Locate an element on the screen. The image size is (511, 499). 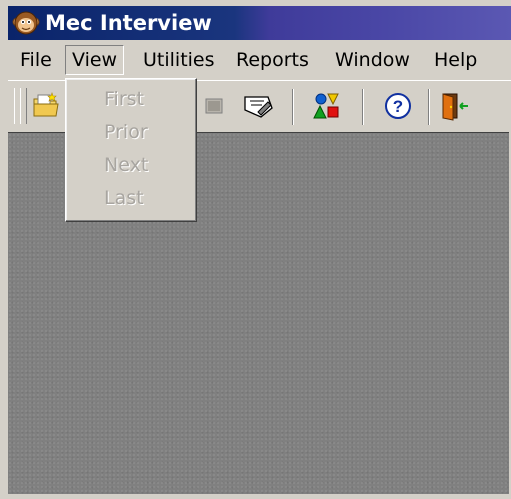
menu-item-prior: Prior is located at coordinates (126, 132).